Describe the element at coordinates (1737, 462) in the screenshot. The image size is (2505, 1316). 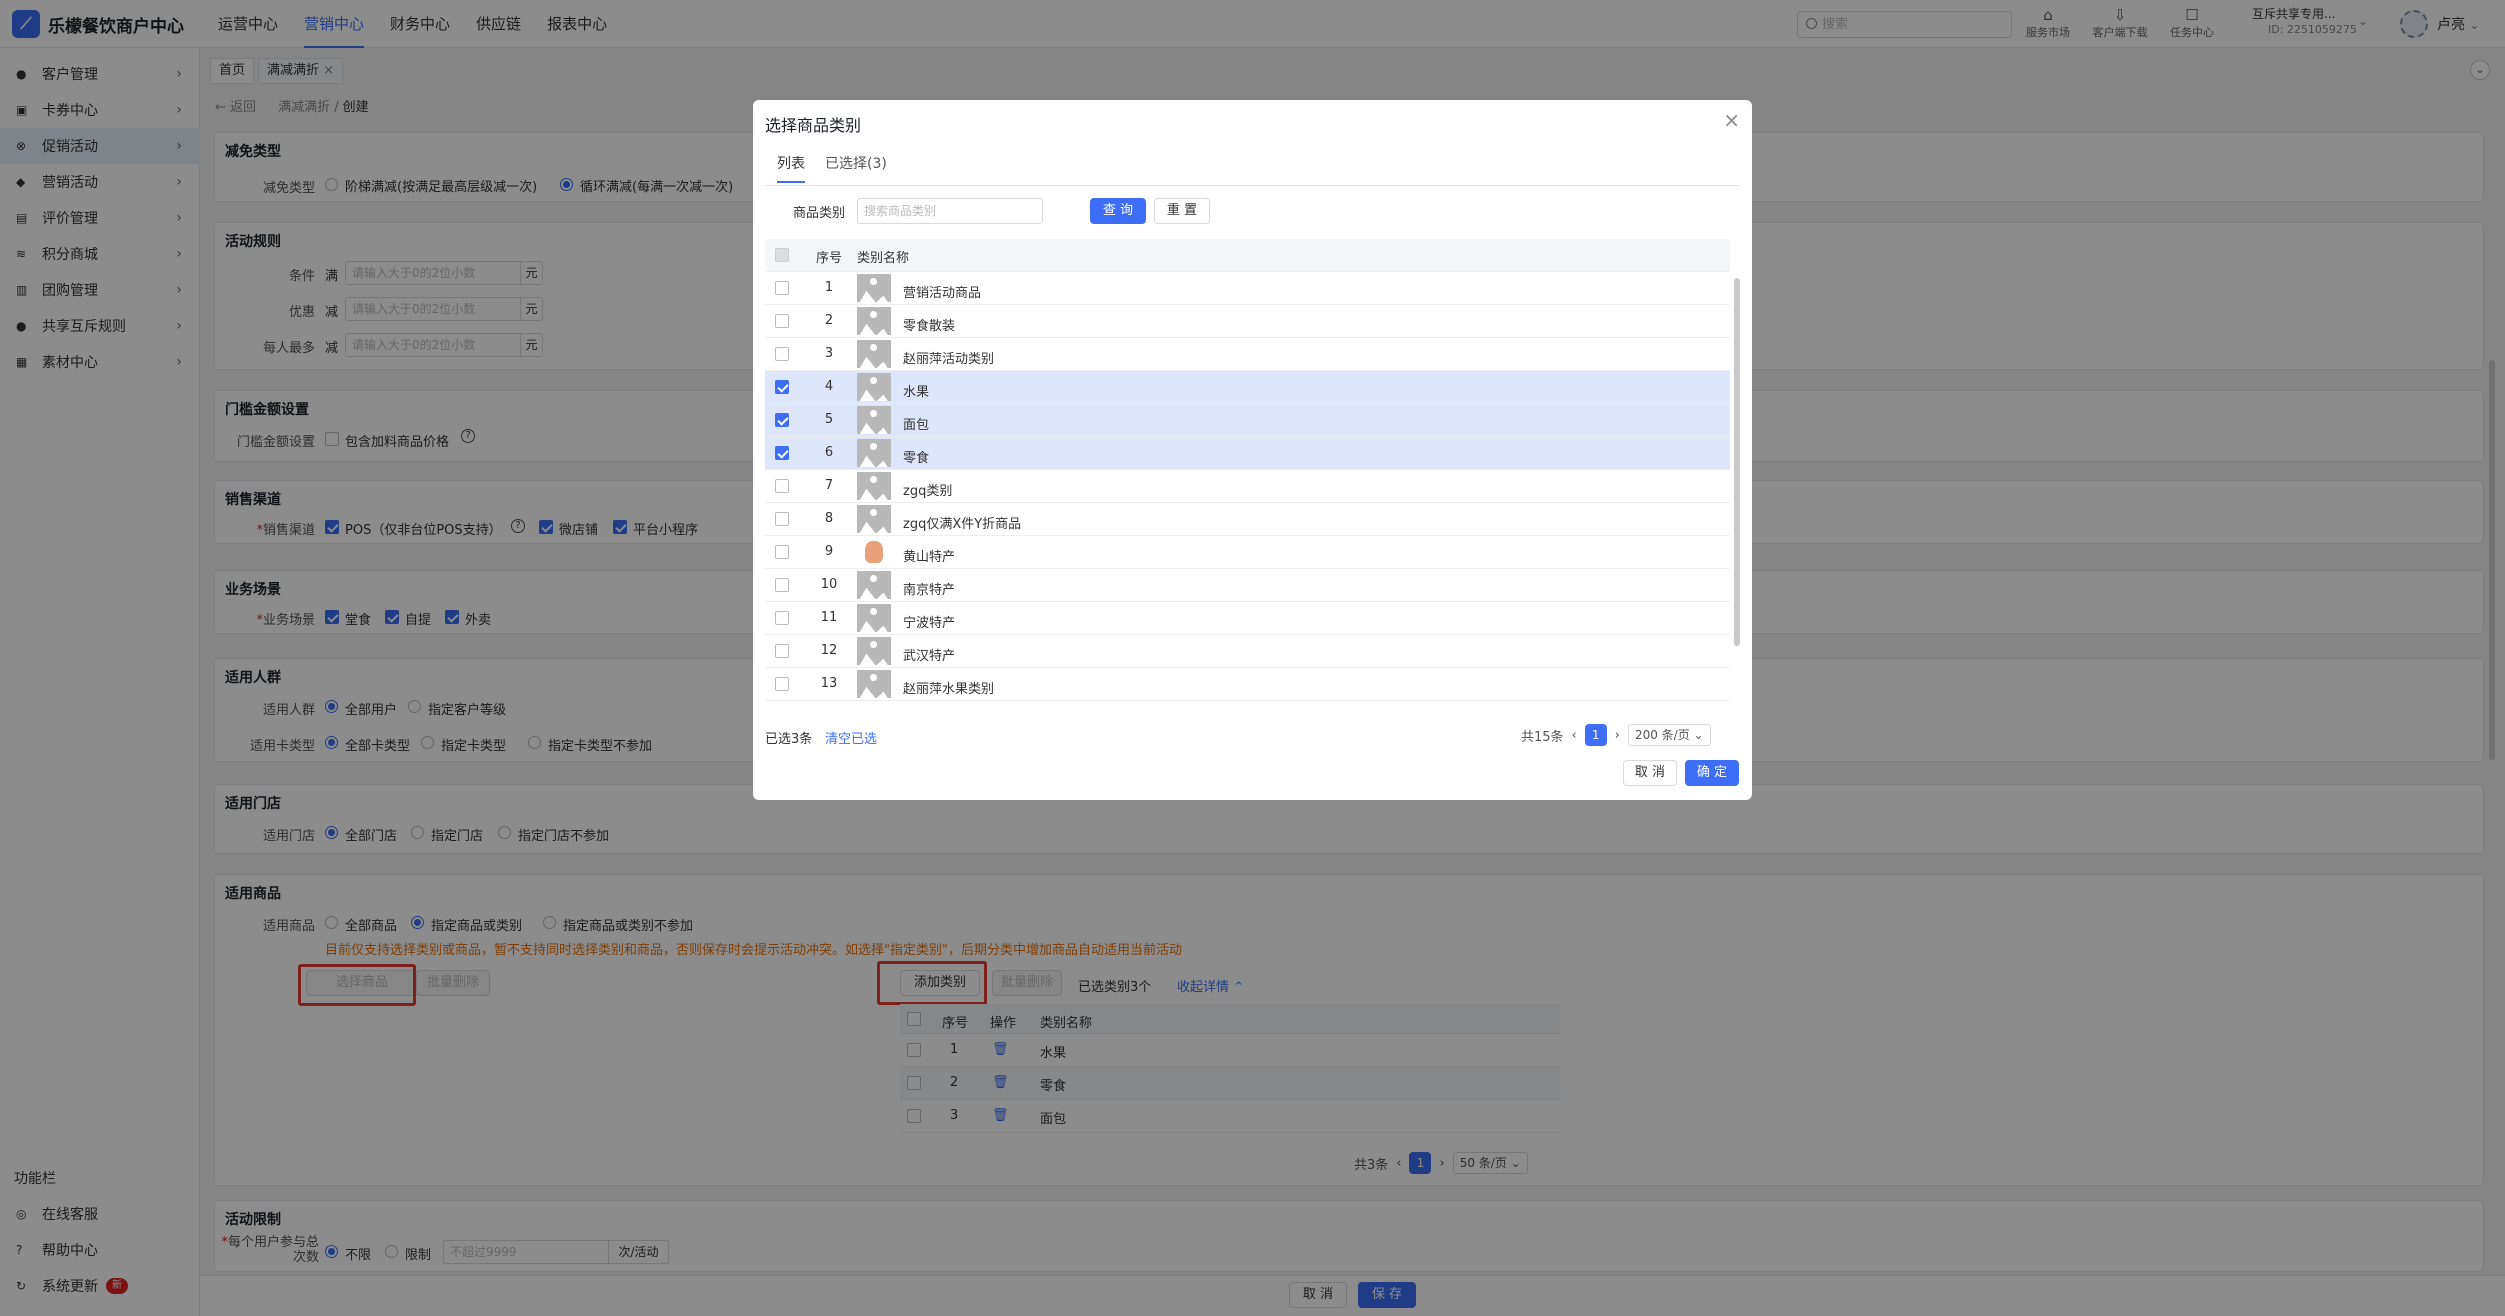
I see `list-scrollbar` at that location.